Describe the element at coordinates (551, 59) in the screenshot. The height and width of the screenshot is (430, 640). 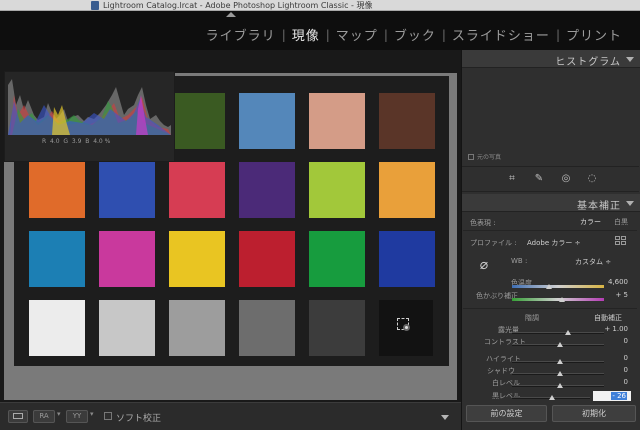
I see `histogram-header: ヒストグラム` at that location.